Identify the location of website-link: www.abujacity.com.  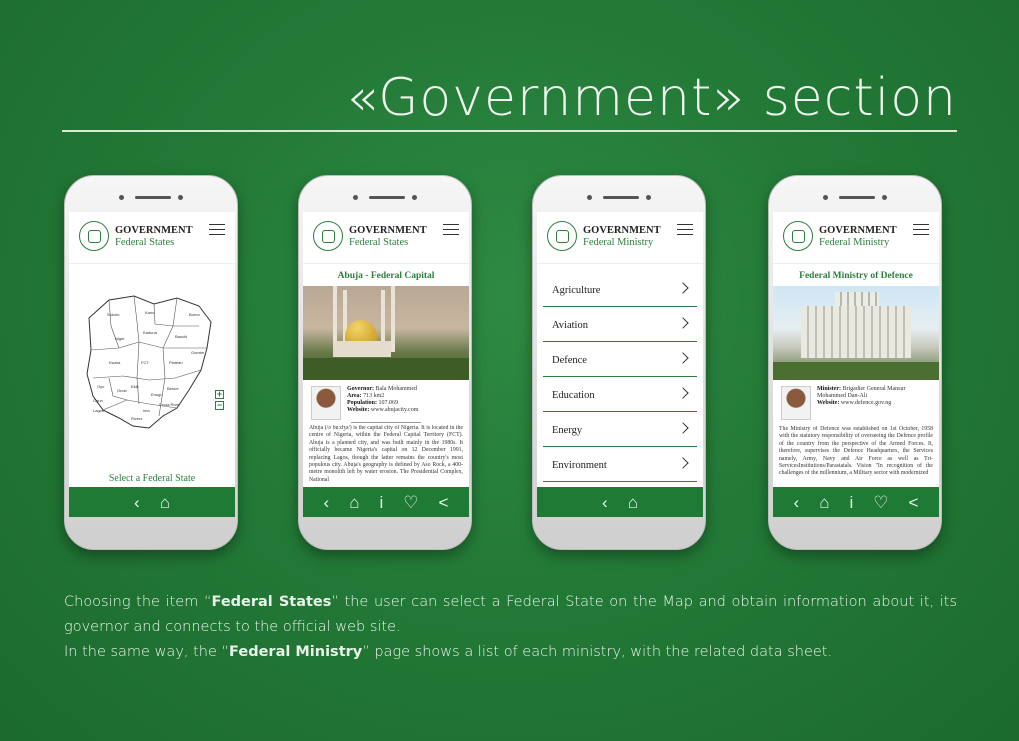
(395, 410).